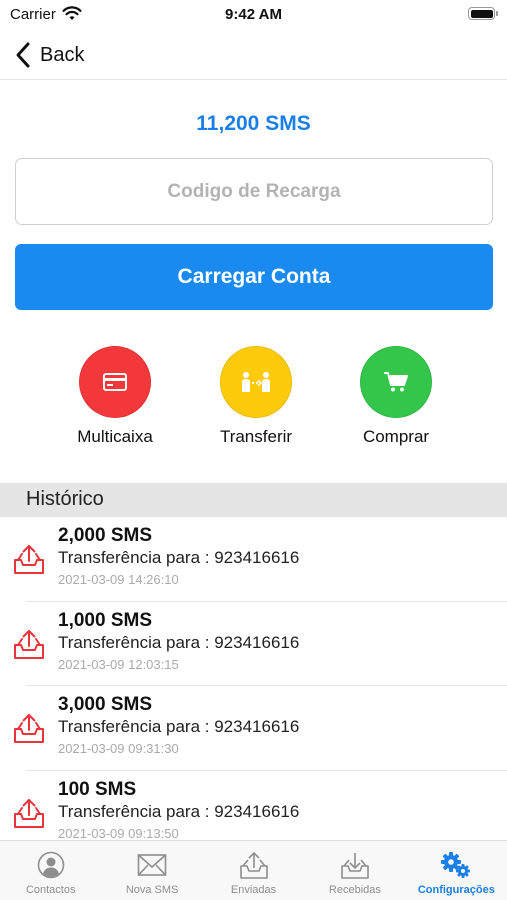  I want to click on tab-label: Enviadas, so click(253, 890).